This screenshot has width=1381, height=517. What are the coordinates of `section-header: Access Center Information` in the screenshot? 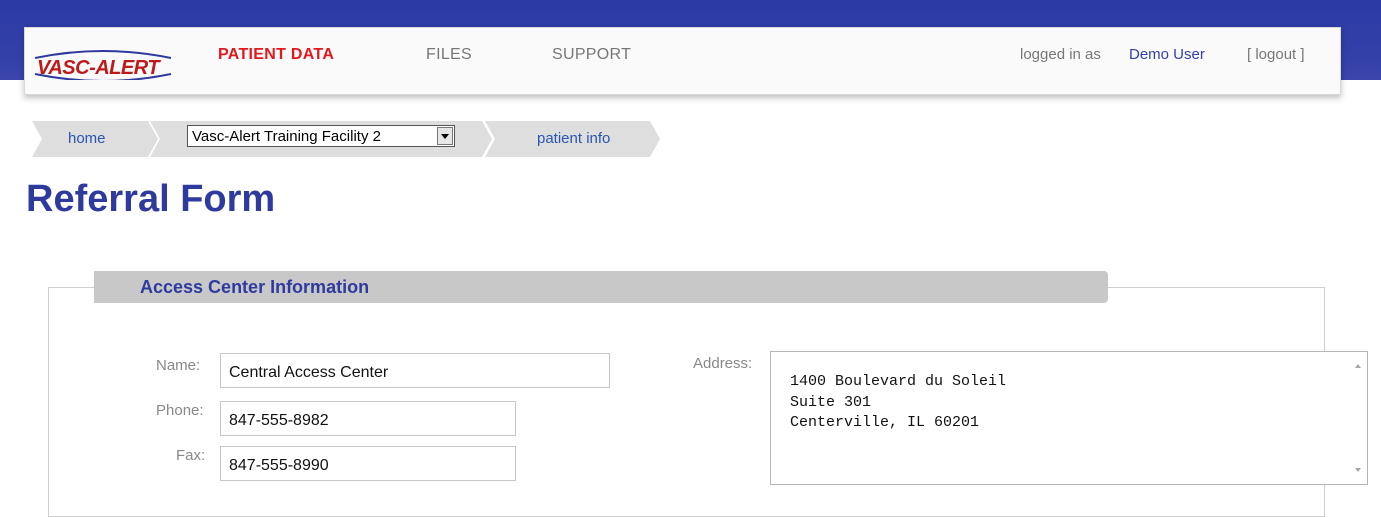 It's located at (601, 287).